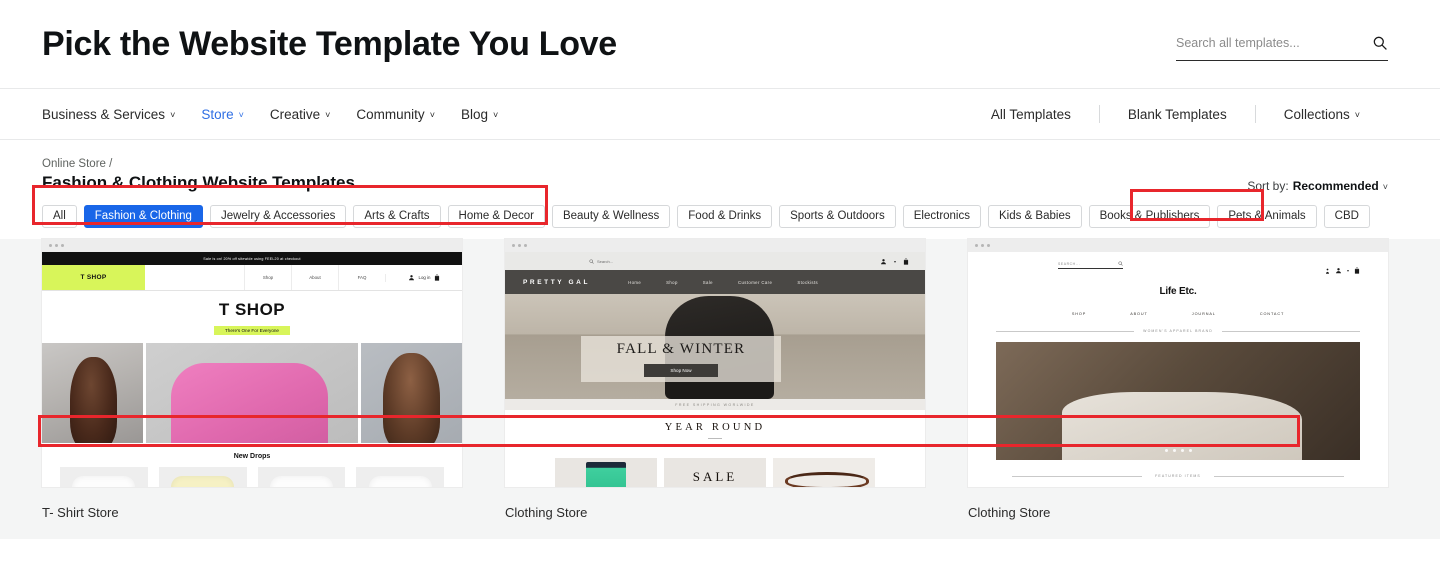 The width and height of the screenshot is (1440, 569). I want to click on preview-shipping-bar: FREE SHIPPING WORLWIDE, so click(715, 404).